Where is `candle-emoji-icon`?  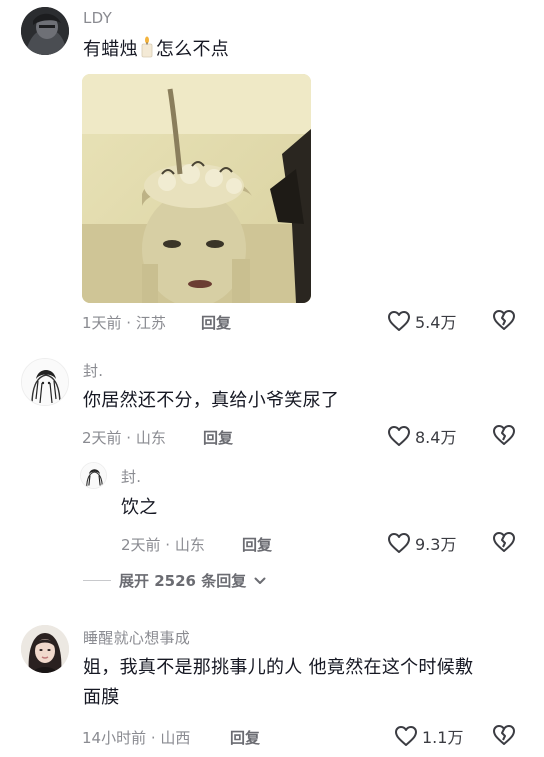 candle-emoji-icon is located at coordinates (147, 47).